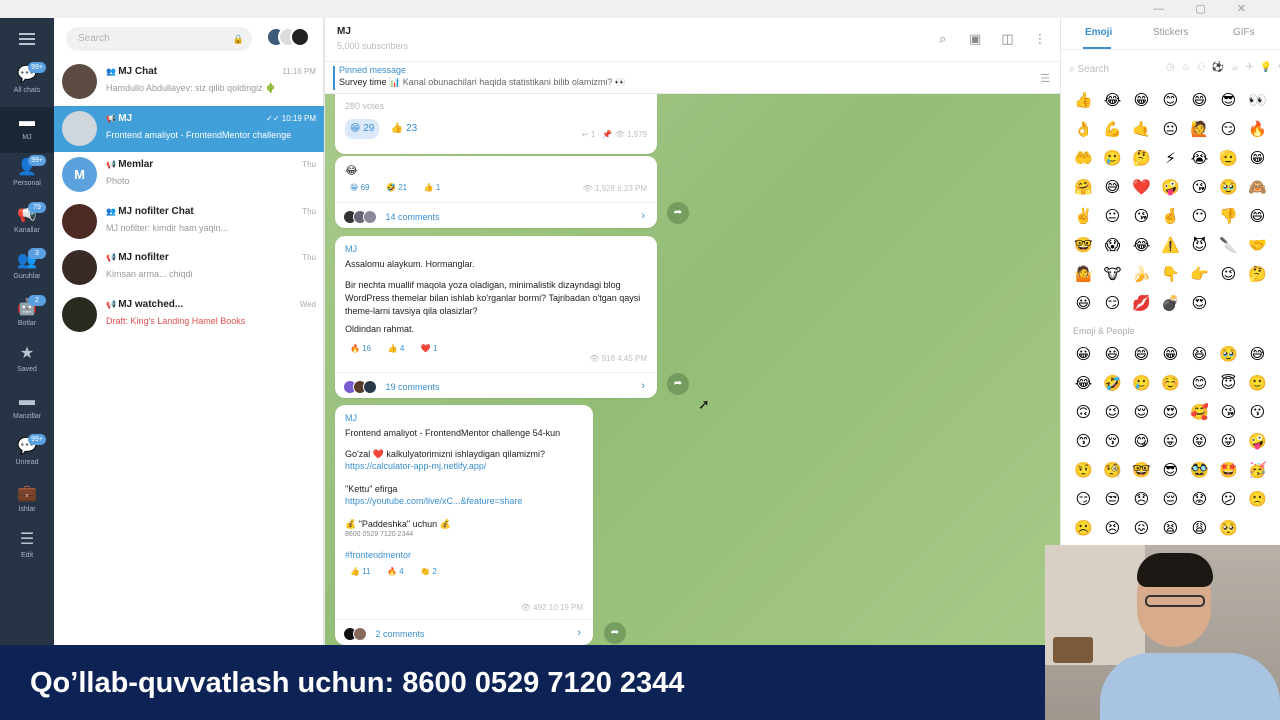 The image size is (1280, 720). I want to click on emoji-item: ✌️, so click(1083, 216).